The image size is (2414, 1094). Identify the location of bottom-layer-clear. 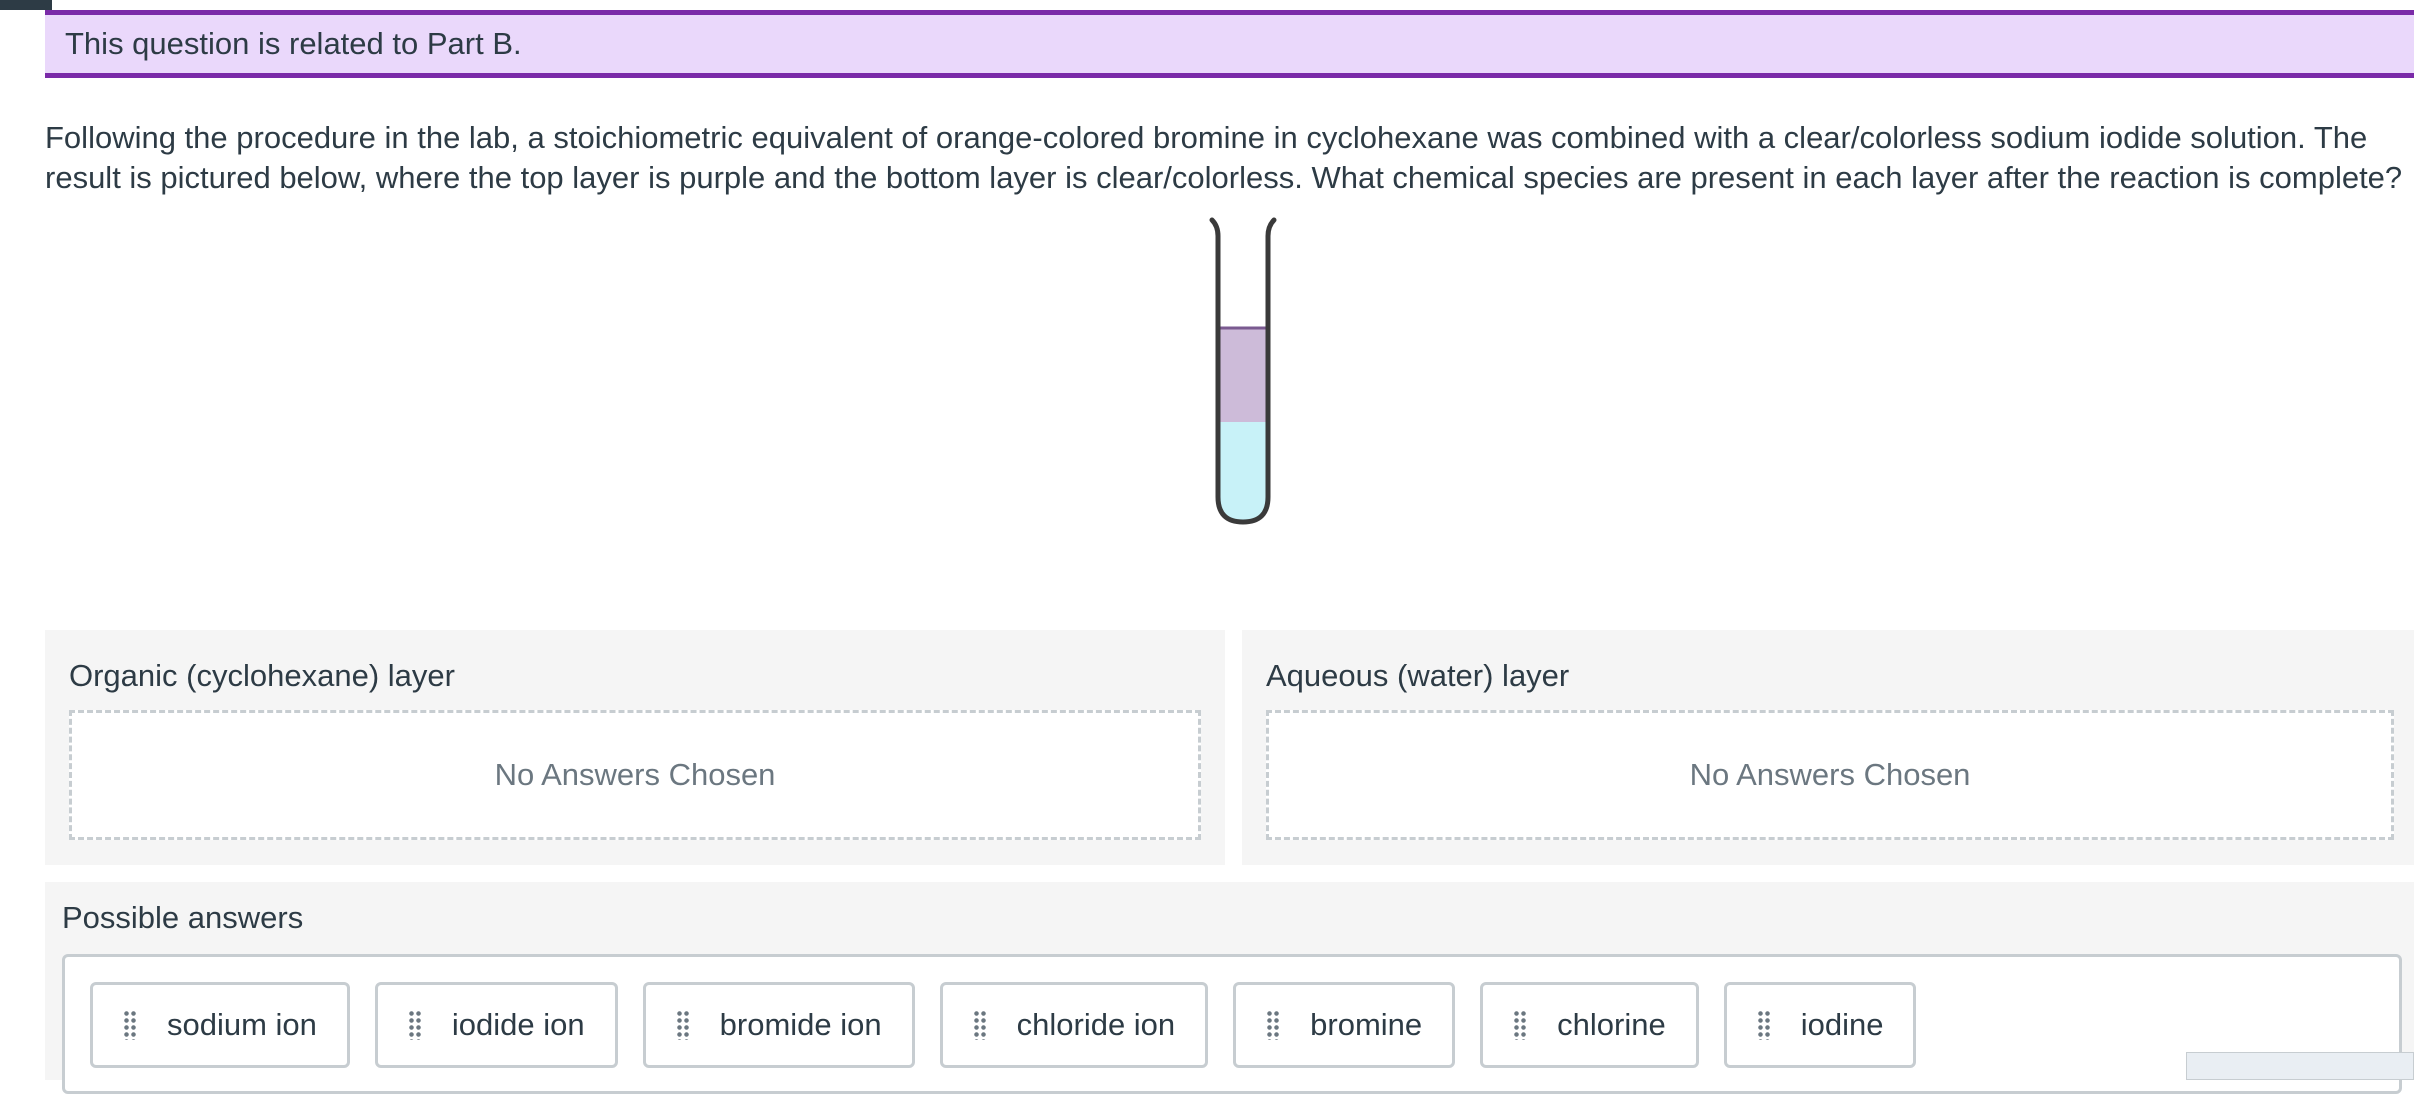
(1243, 472).